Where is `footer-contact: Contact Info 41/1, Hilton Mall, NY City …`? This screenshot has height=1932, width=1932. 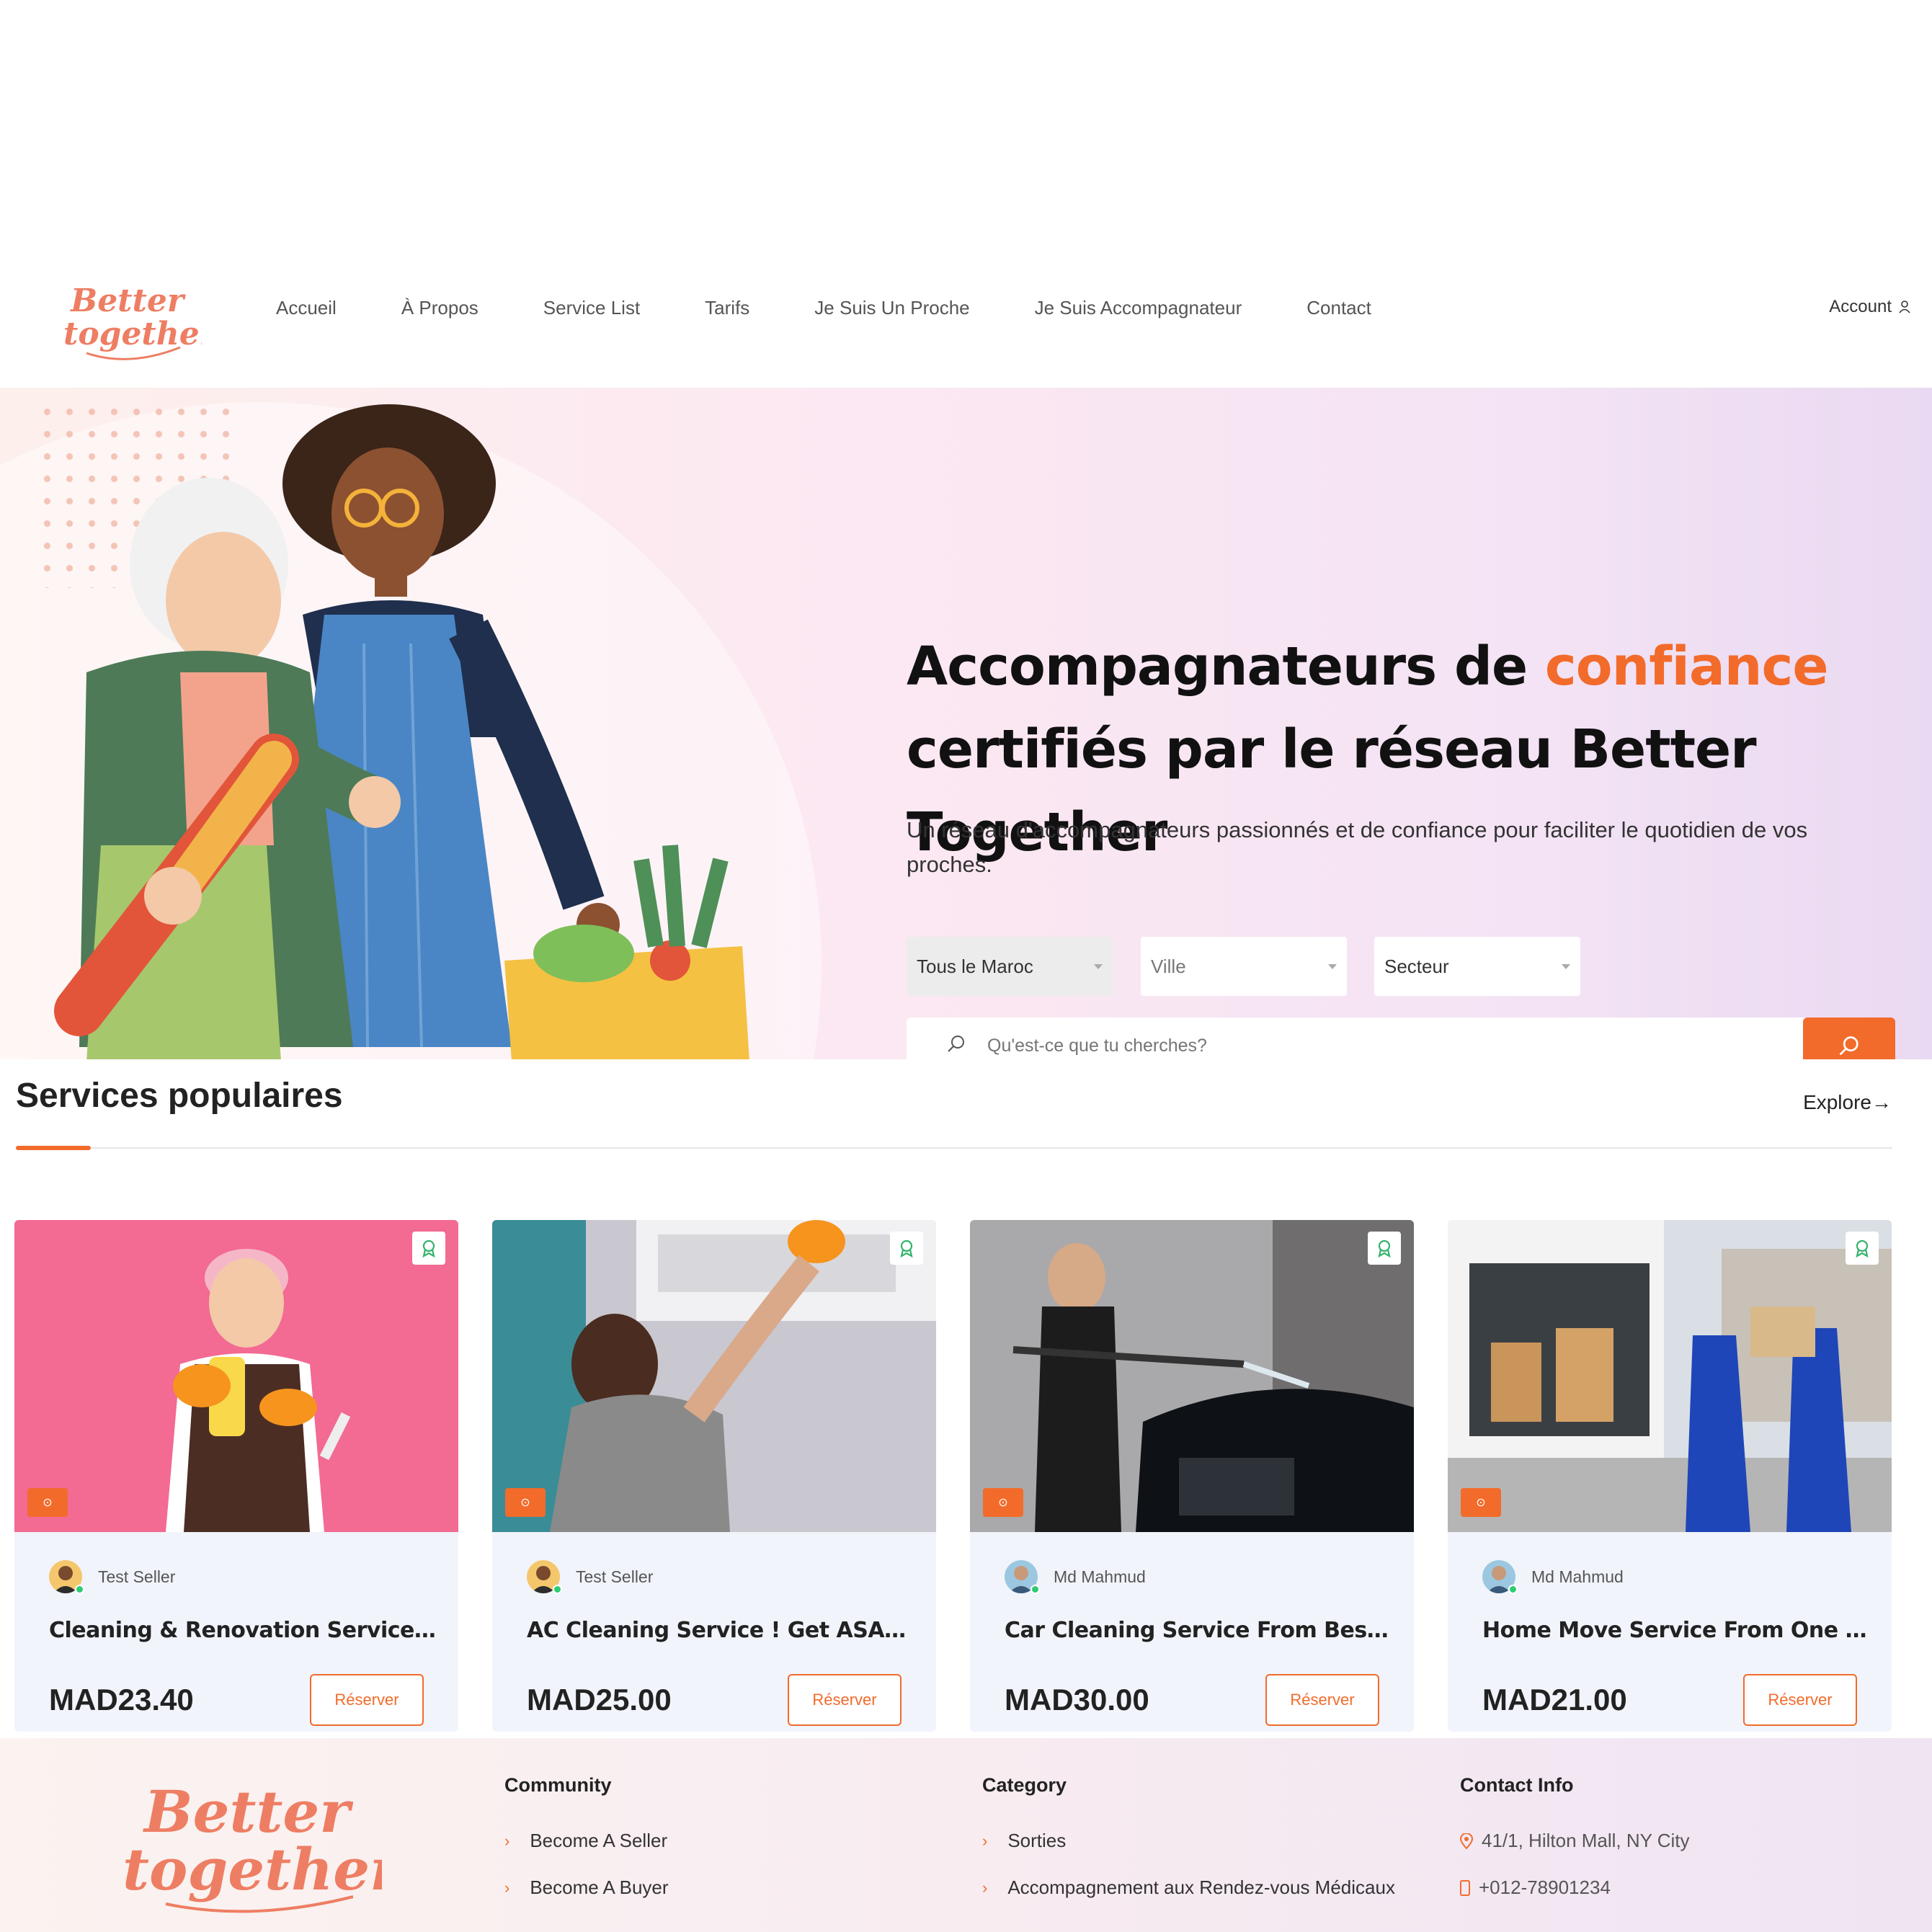 footer-contact: Contact Info 41/1, Hilton Mall, NY City … is located at coordinates (1575, 1848).